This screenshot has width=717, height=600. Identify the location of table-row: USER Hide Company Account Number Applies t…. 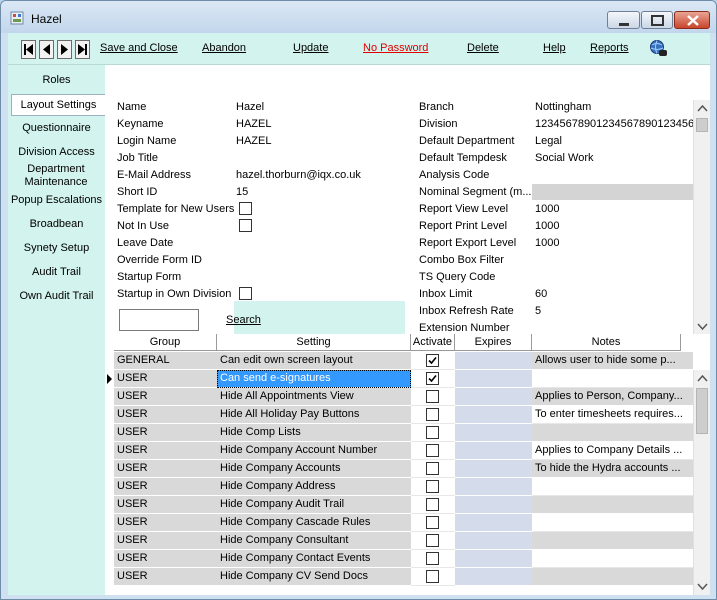
(399, 451).